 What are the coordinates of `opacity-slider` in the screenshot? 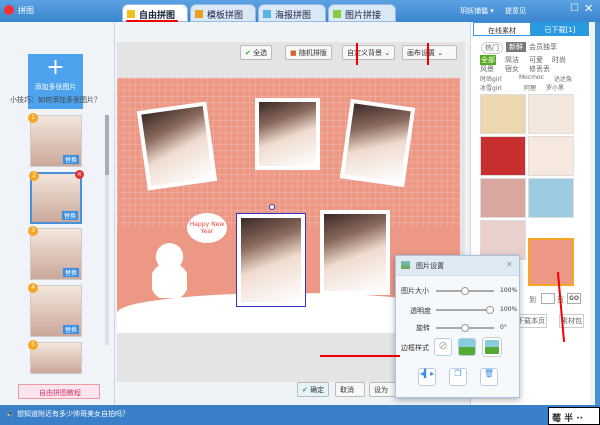 It's located at (465, 310).